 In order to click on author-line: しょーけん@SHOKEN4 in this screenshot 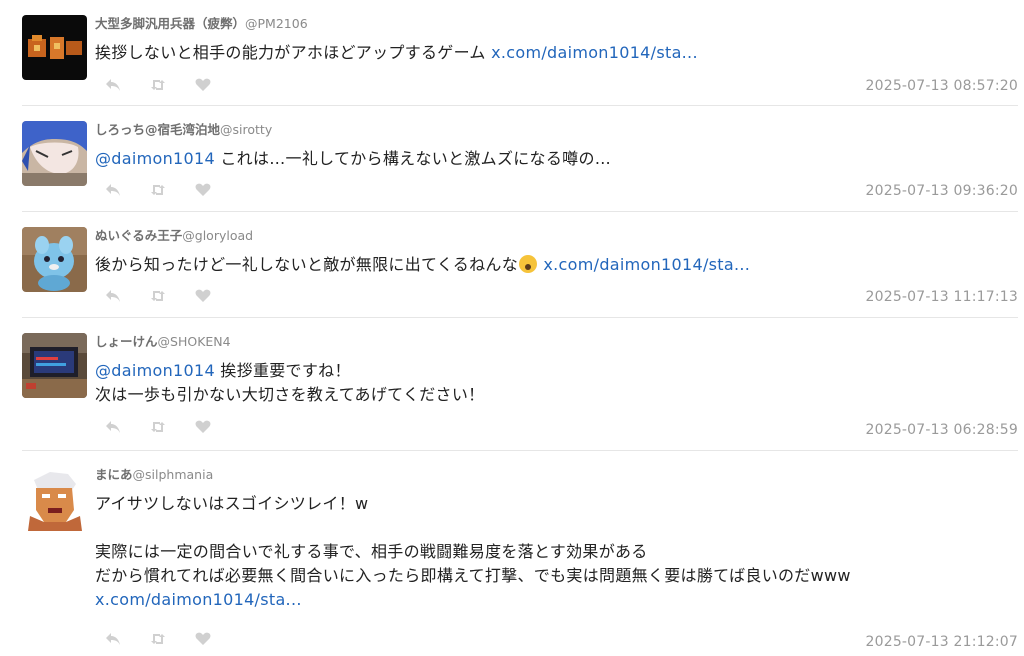, I will do `click(163, 340)`.